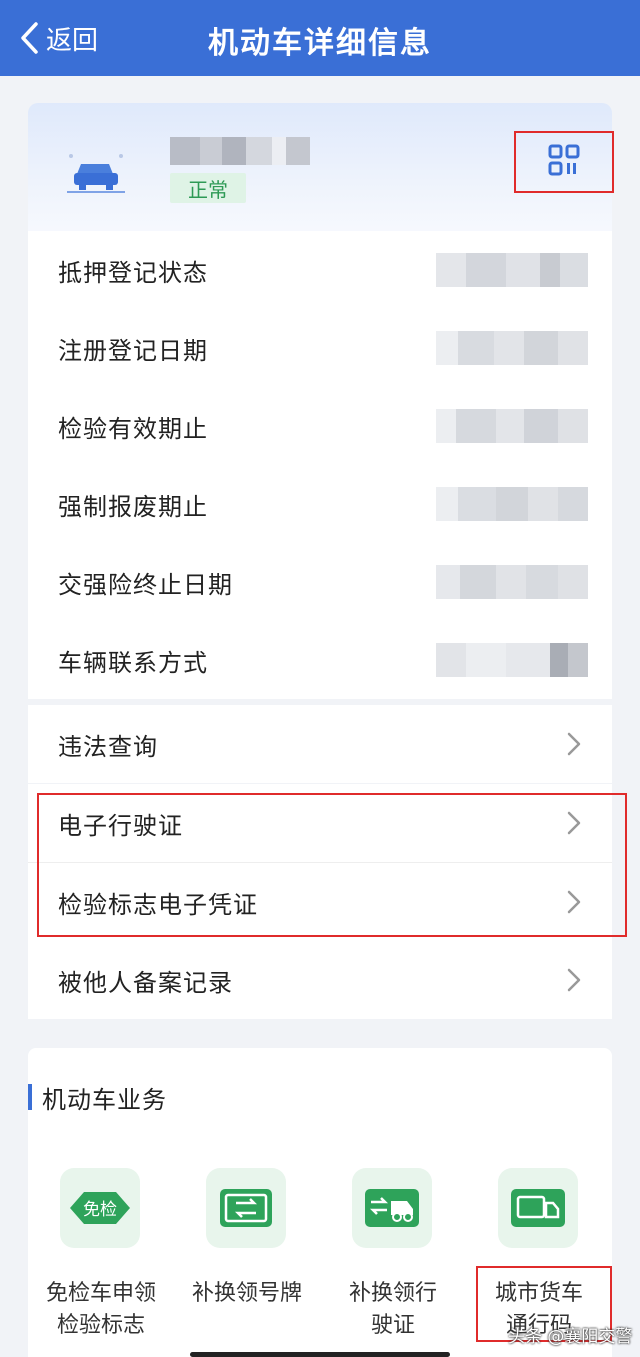 The width and height of the screenshot is (640, 1357). I want to click on qr-code-icon, so click(564, 162).